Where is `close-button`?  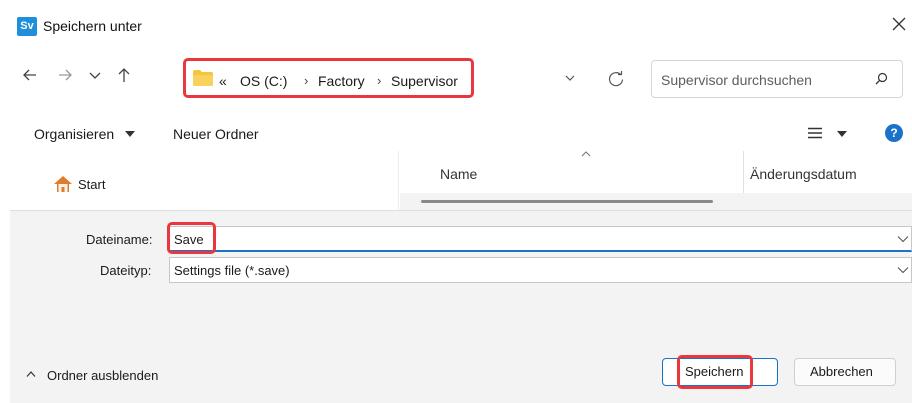
close-button is located at coordinates (900, 25).